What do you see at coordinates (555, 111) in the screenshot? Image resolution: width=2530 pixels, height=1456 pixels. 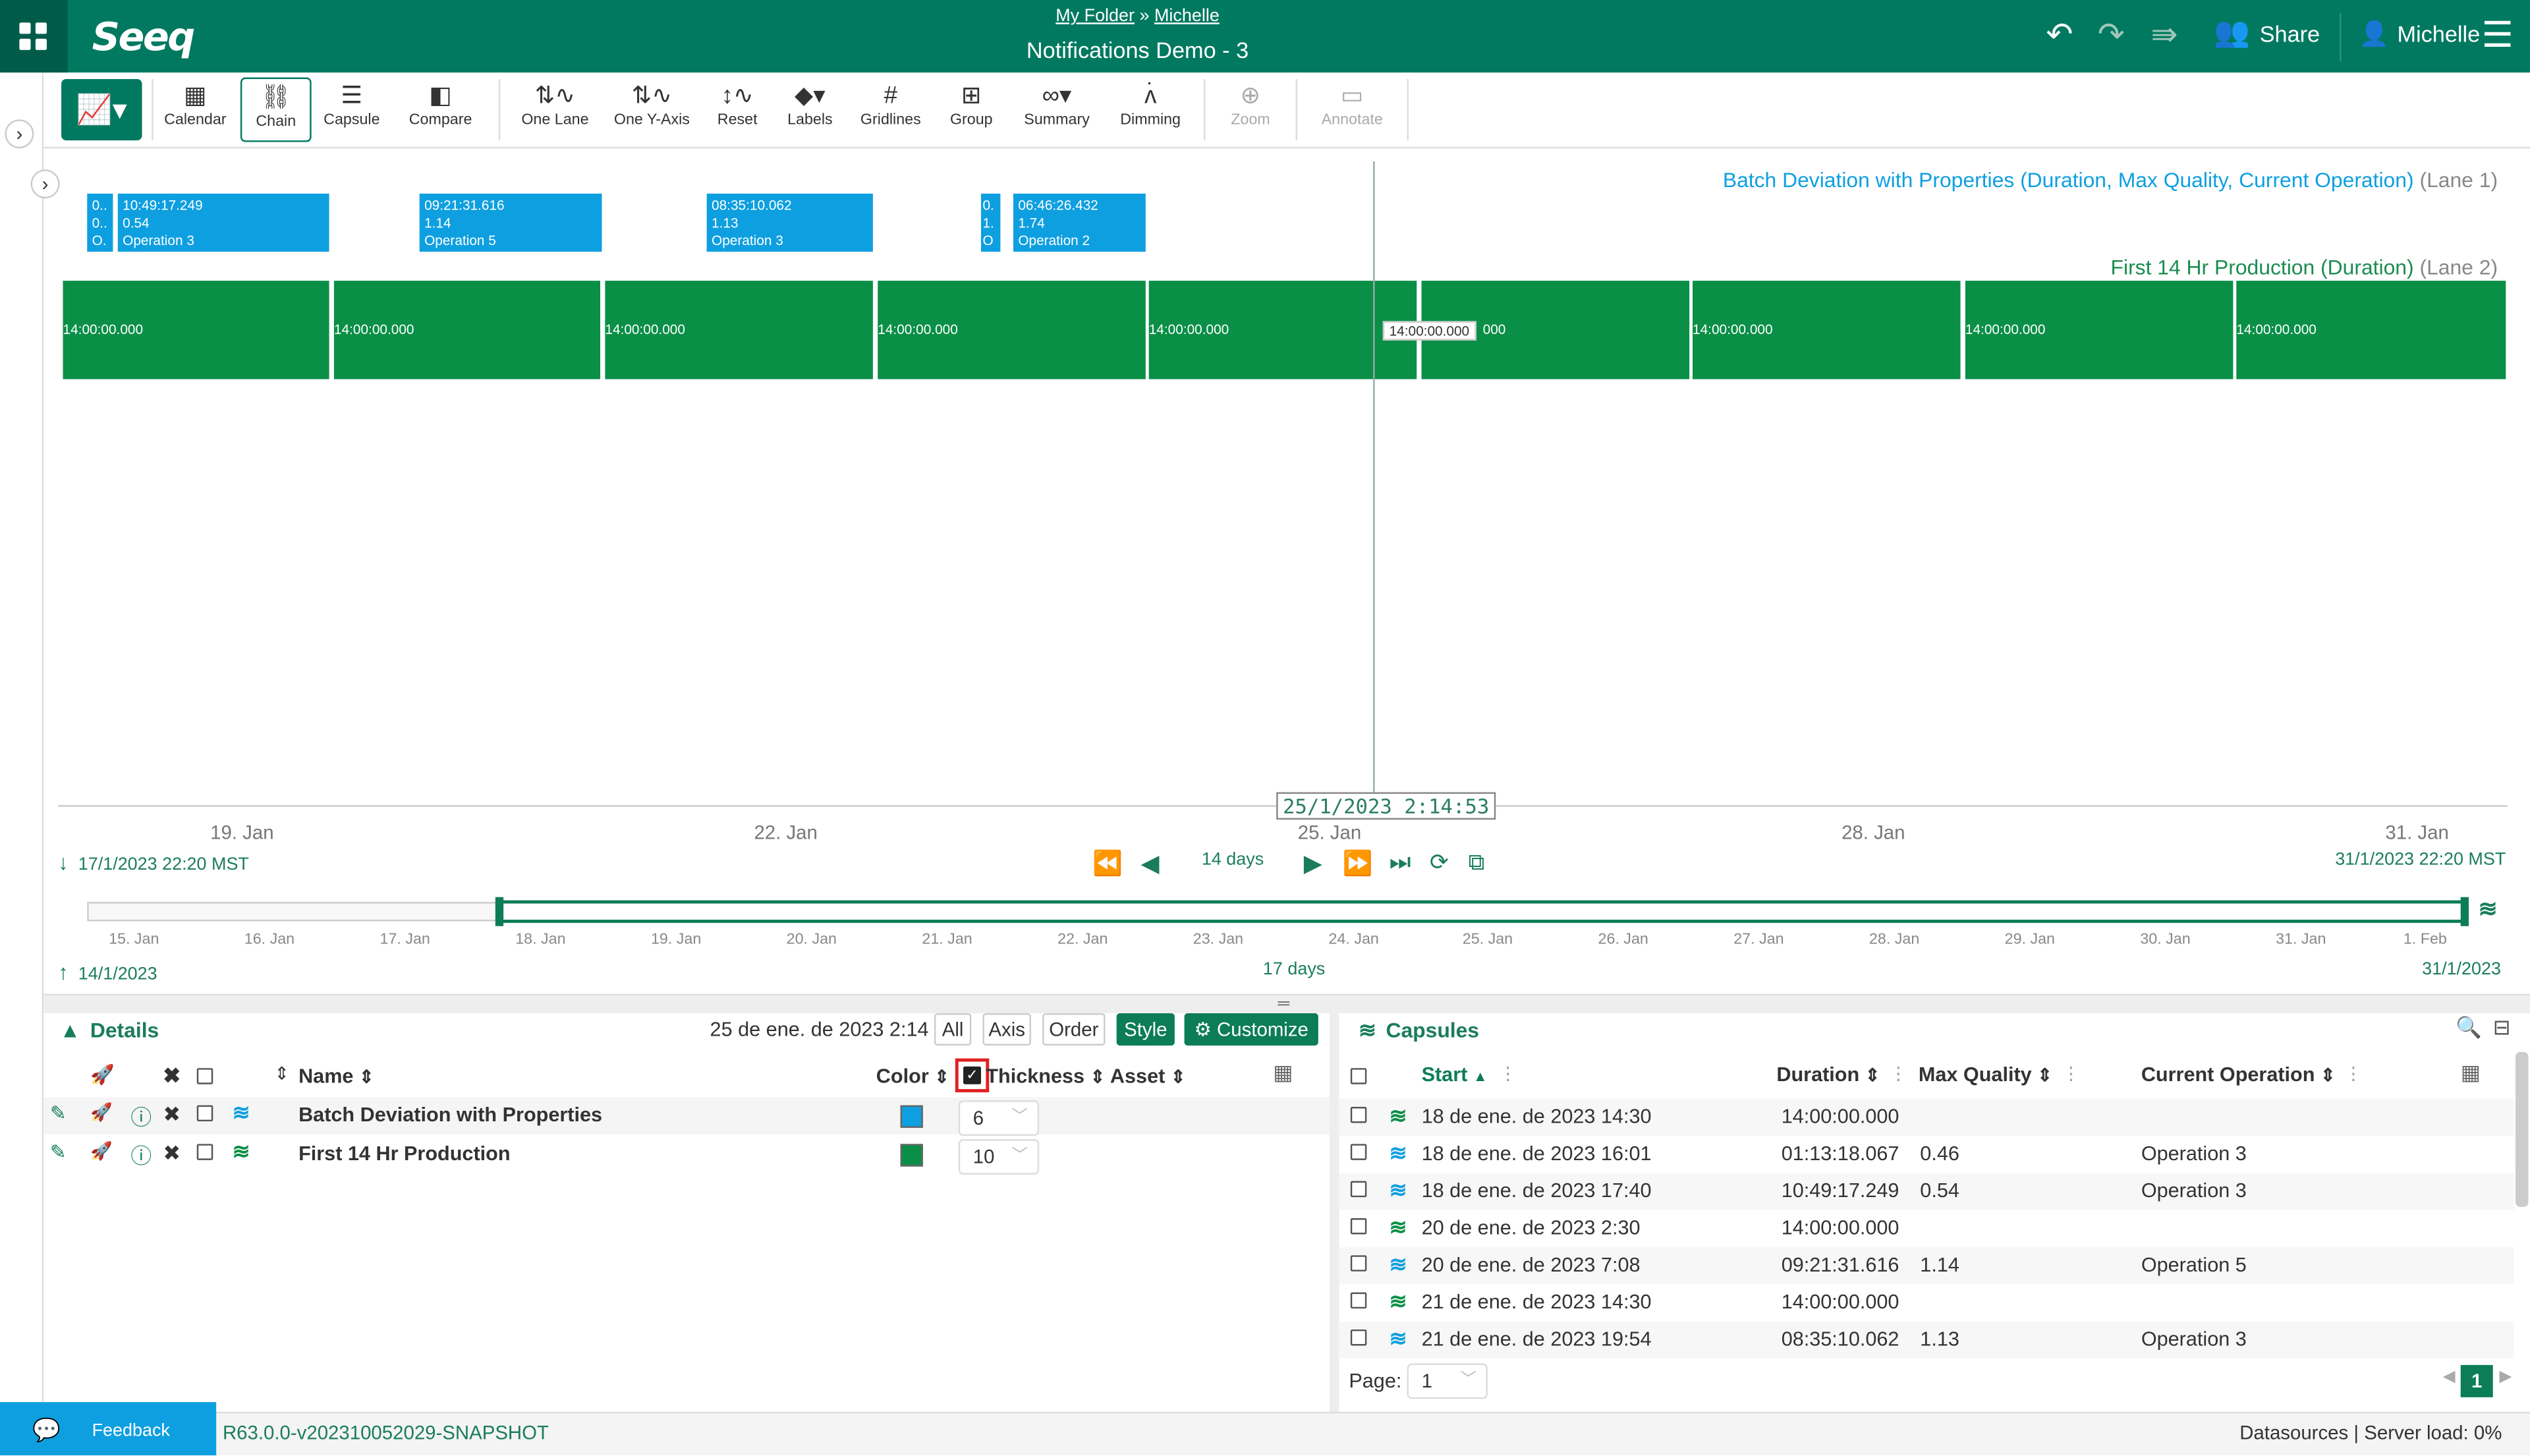 I see `one-lane-button: ⇅∿ One Lane` at bounding box center [555, 111].